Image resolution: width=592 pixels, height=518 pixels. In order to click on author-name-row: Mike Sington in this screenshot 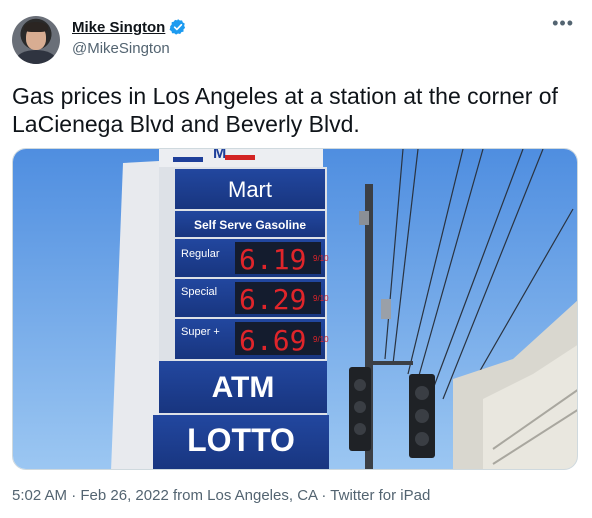, I will do `click(129, 27)`.